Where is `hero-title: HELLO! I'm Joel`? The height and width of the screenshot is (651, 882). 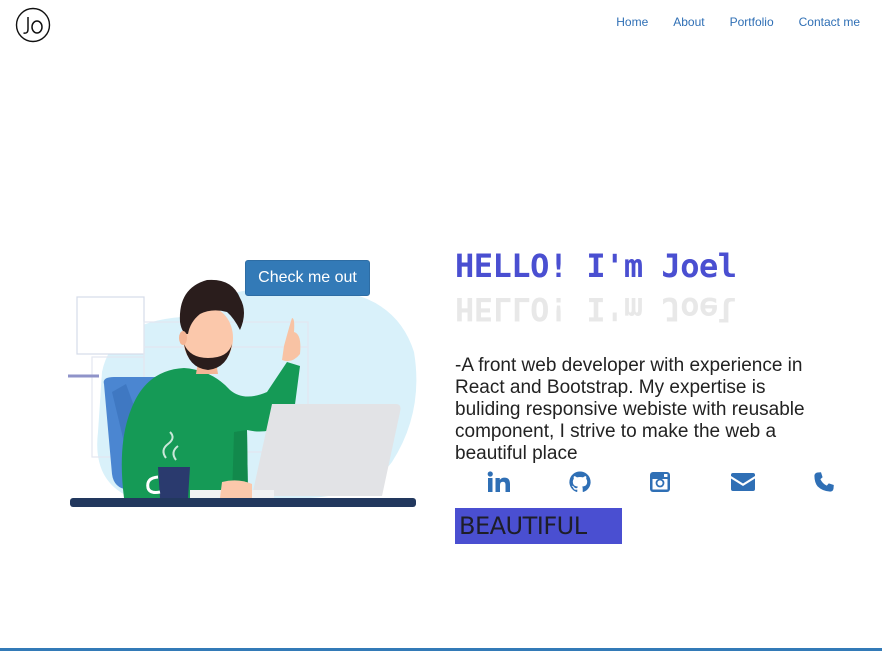 hero-title: HELLO! I'm Joel is located at coordinates (596, 266).